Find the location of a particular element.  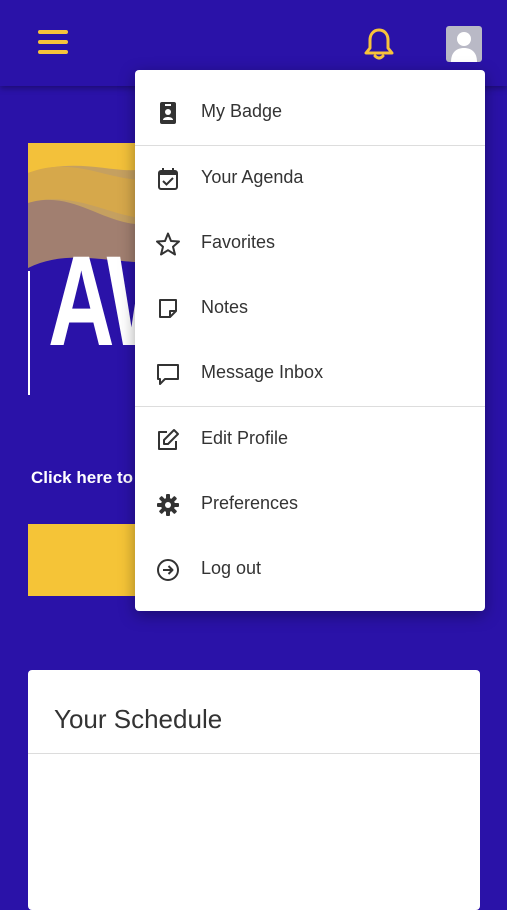

menu-item-notes: Notes is located at coordinates (310, 309).